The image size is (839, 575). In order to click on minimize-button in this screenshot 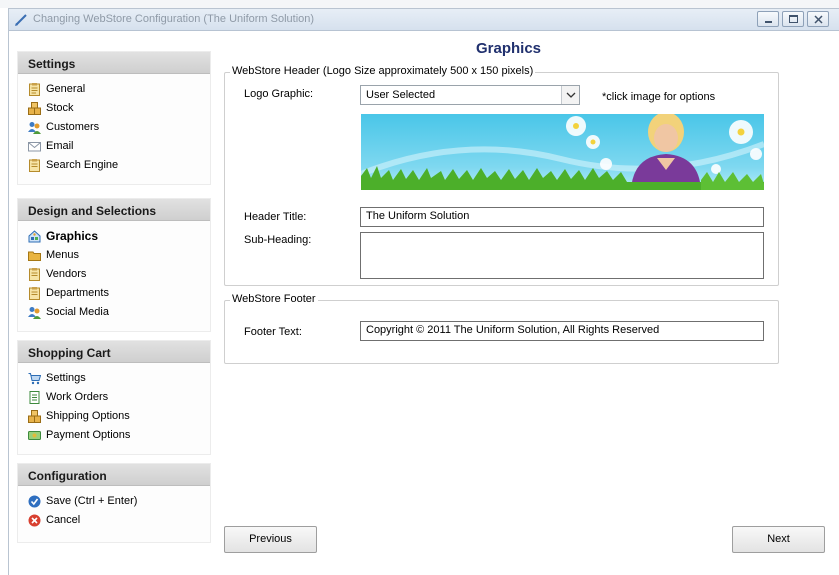, I will do `click(768, 19)`.